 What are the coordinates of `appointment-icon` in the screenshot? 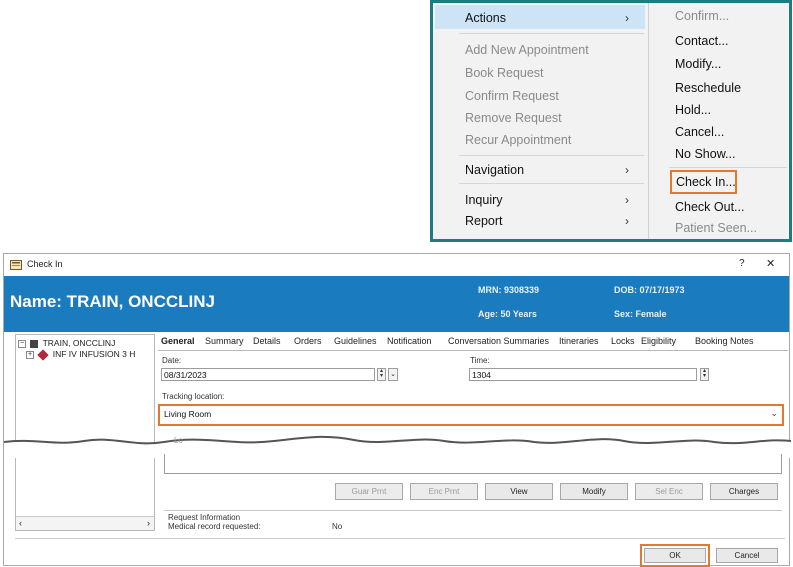 It's located at (43, 355).